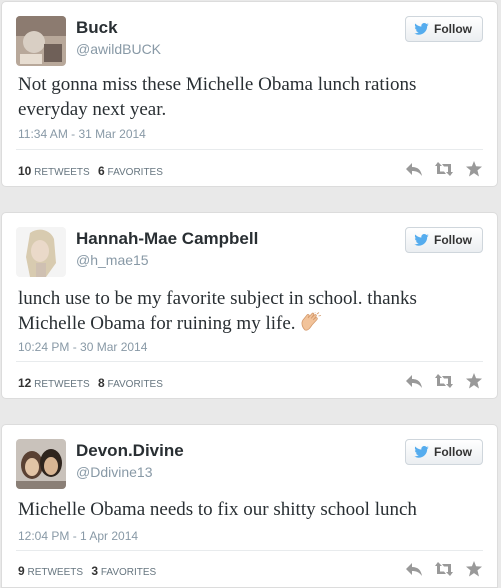 The height and width of the screenshot is (588, 501). I want to click on username: @Ddivine13, so click(114, 472).